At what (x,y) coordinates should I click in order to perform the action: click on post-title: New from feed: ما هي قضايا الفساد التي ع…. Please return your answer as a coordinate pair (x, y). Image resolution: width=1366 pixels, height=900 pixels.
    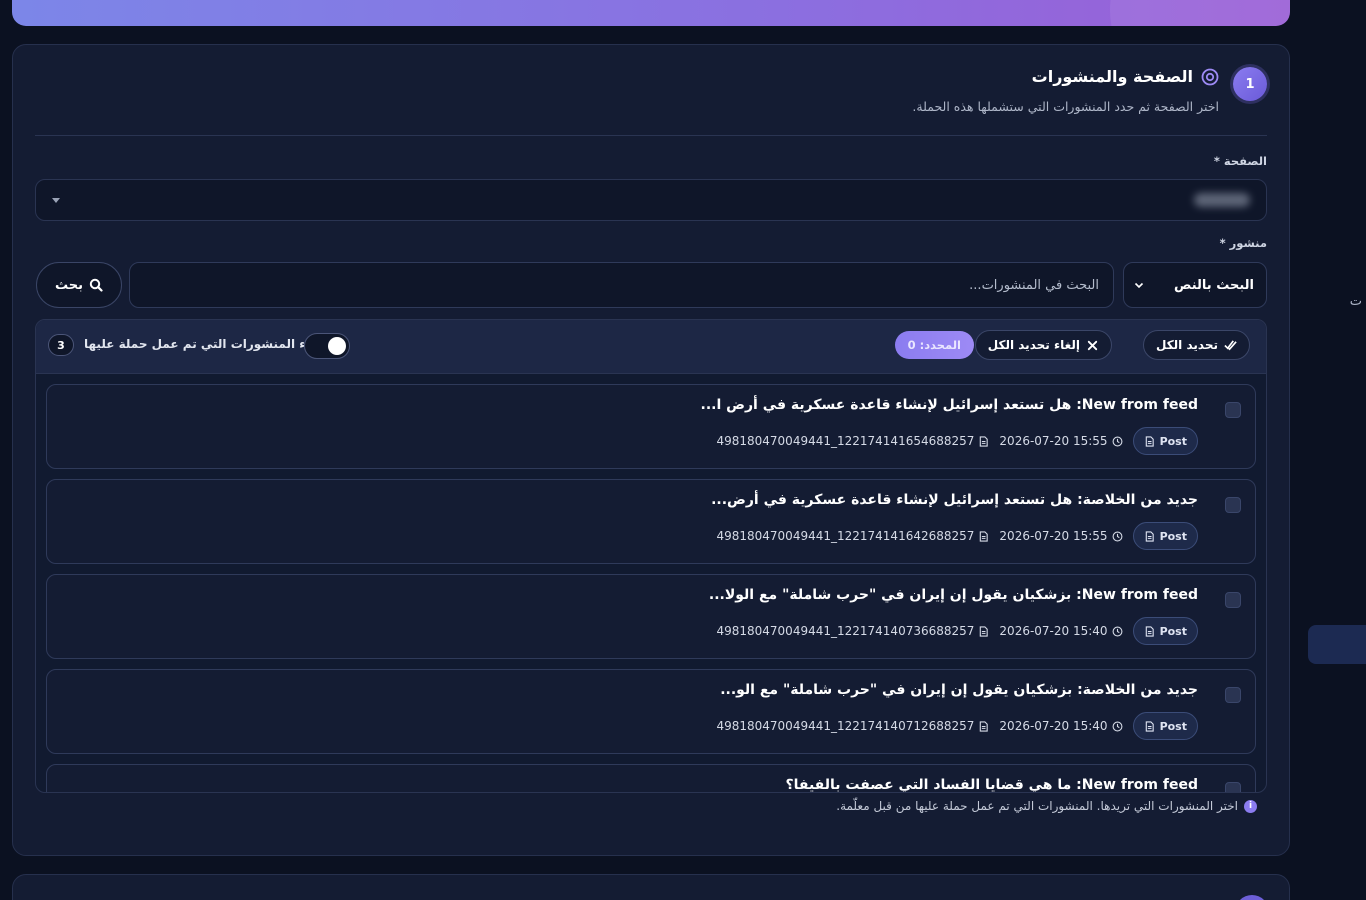
    Looking at the image, I should click on (991, 785).